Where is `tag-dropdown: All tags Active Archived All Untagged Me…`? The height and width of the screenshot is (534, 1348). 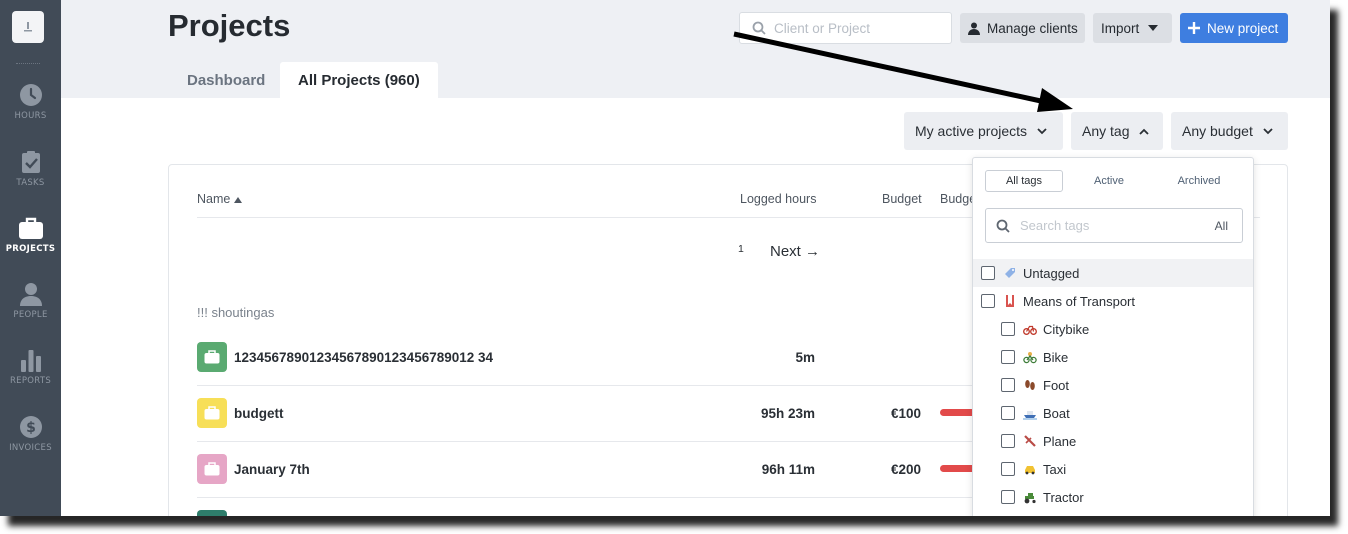 tag-dropdown: All tags Active Archived All Untagged Me… is located at coordinates (1113, 336).